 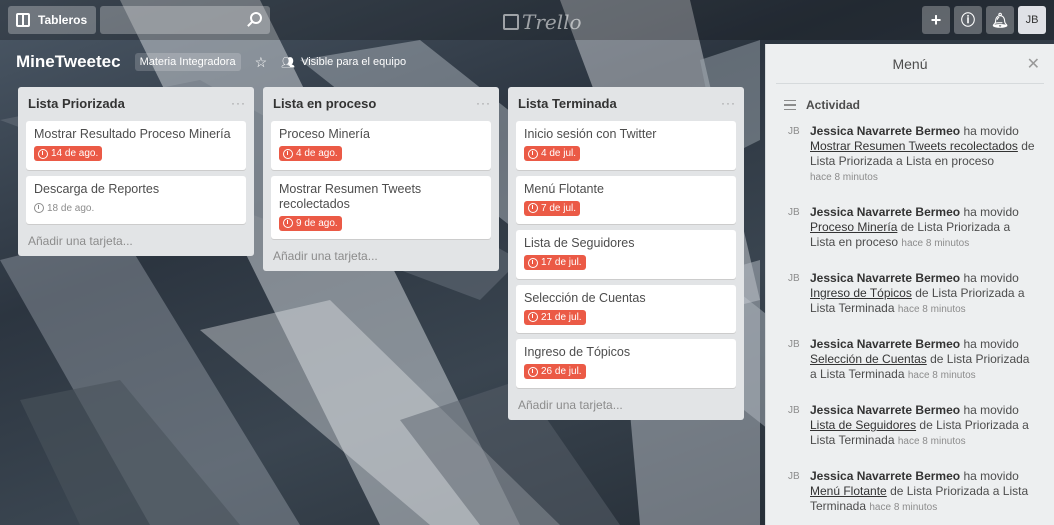 What do you see at coordinates (542, 22) in the screenshot?
I see `trello-logo: Trello` at bounding box center [542, 22].